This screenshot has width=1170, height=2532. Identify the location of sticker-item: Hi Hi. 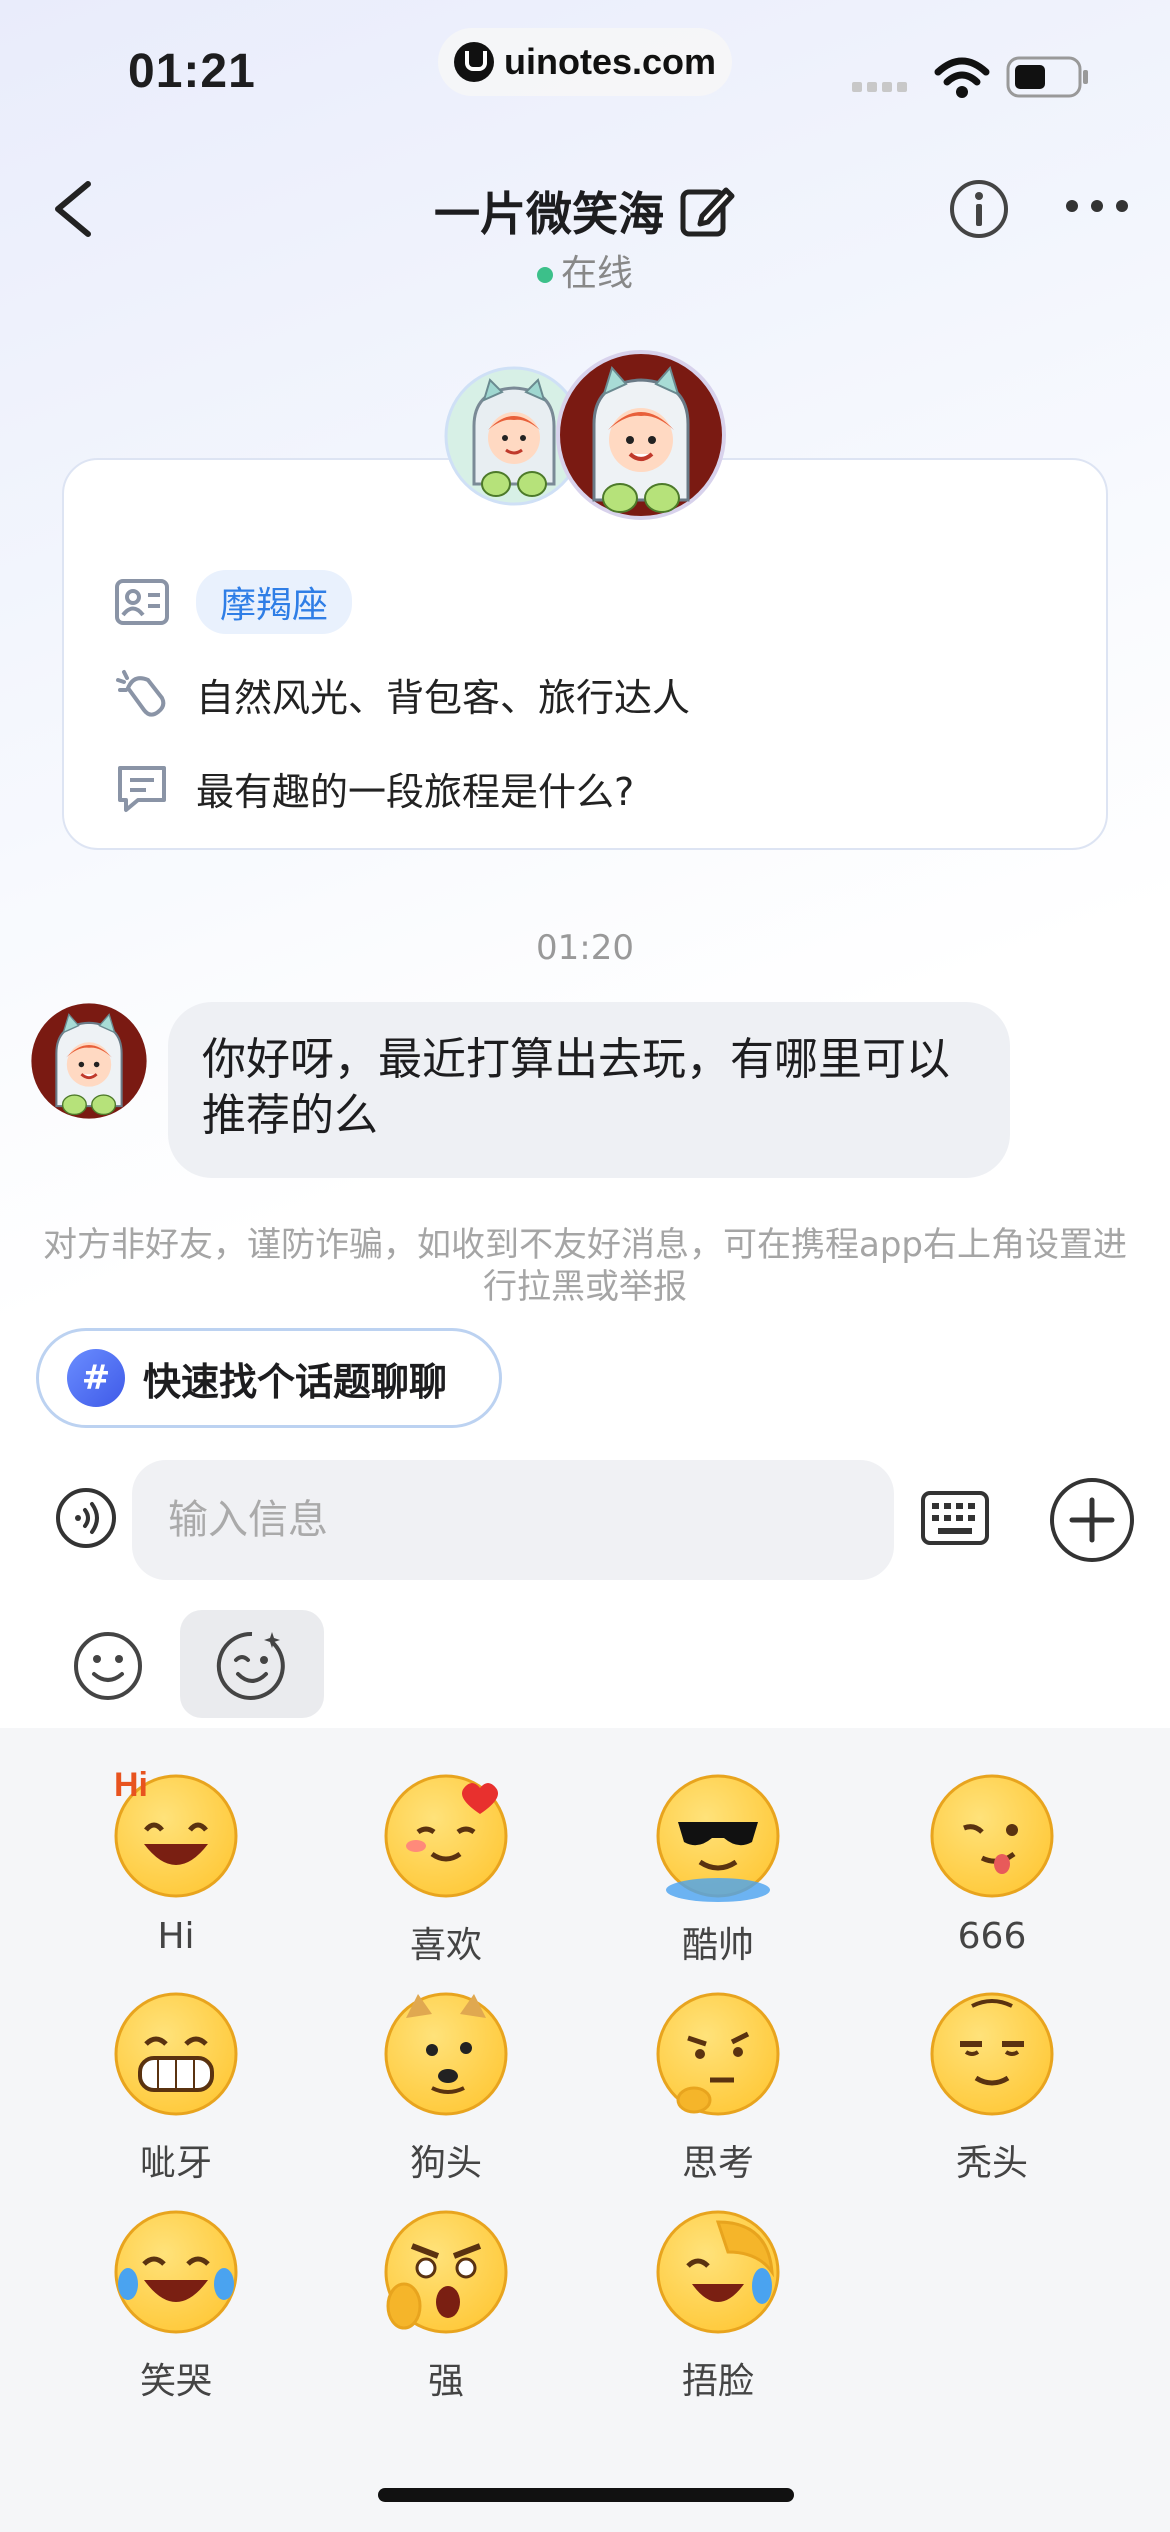
(176, 1861).